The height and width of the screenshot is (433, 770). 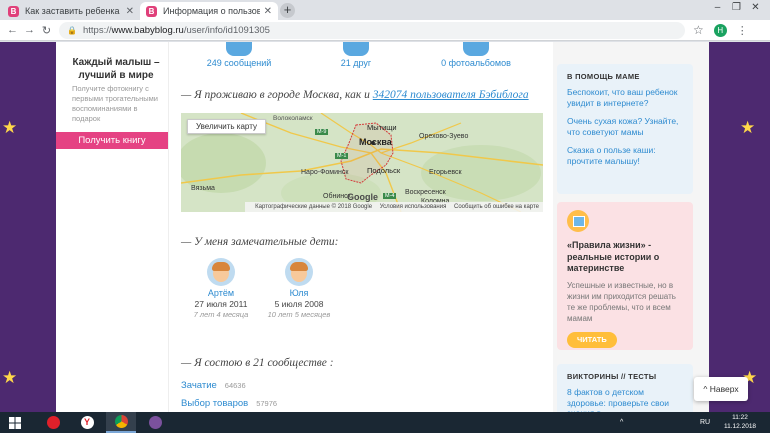 I want to click on community-link: Выбор товаров, so click(x=214, y=403).